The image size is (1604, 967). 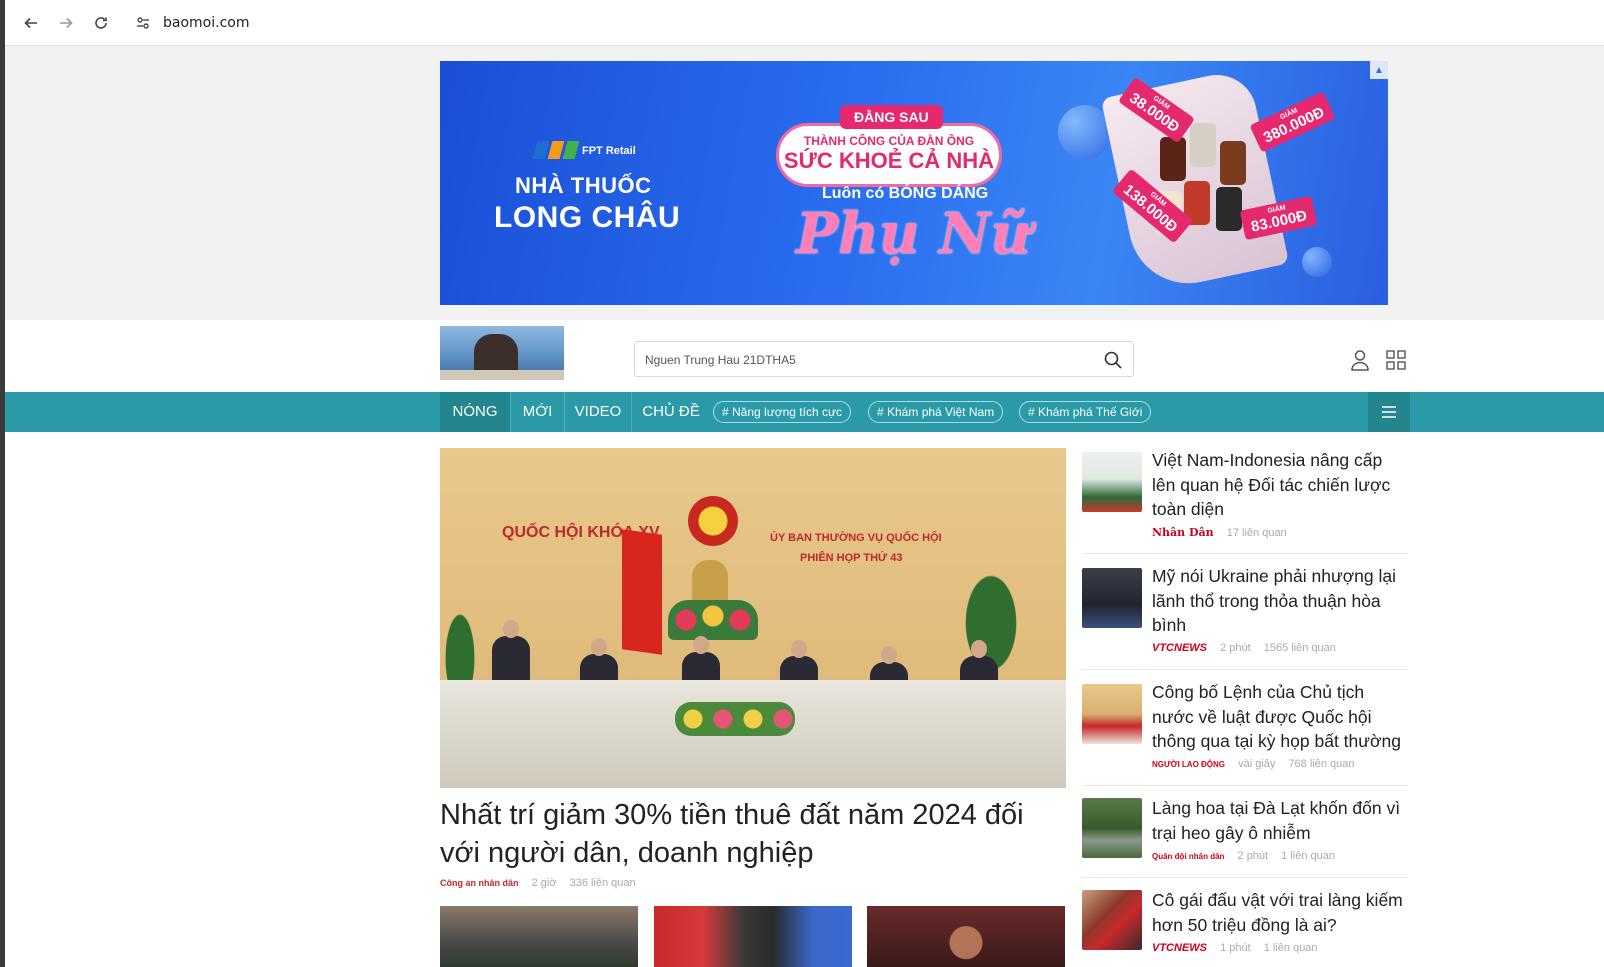 I want to click on nav-item-hot: NÓNG, so click(x=475, y=412).